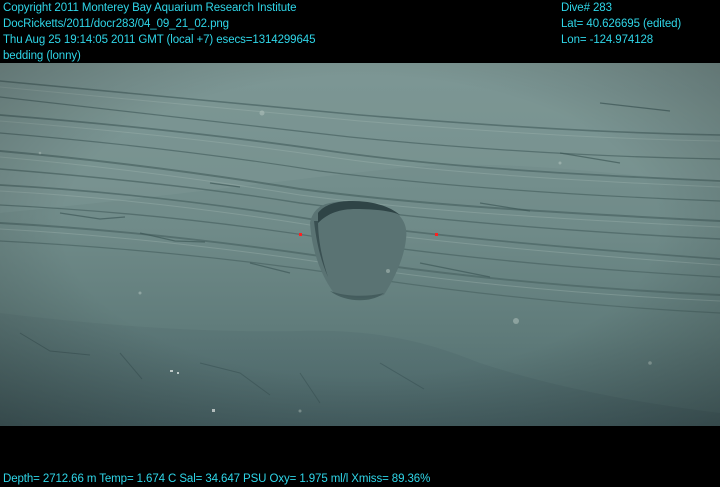 This screenshot has width=720, height=487. Describe the element at coordinates (42, 56) in the screenshot. I see `annotation-line: bedding (lonny)` at that location.